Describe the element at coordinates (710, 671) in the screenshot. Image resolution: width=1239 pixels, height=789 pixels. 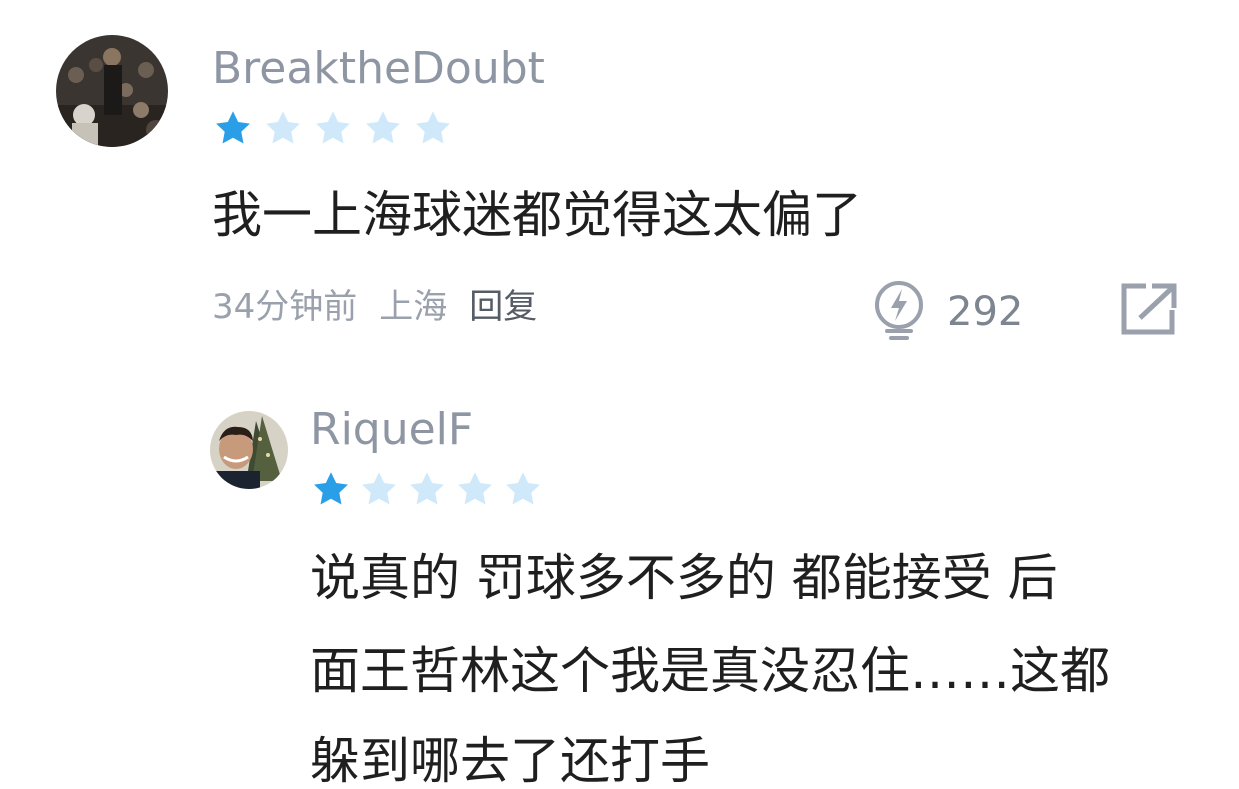
I see `comment-text-line: 面王哲林这个我是真没忍住……这都` at that location.